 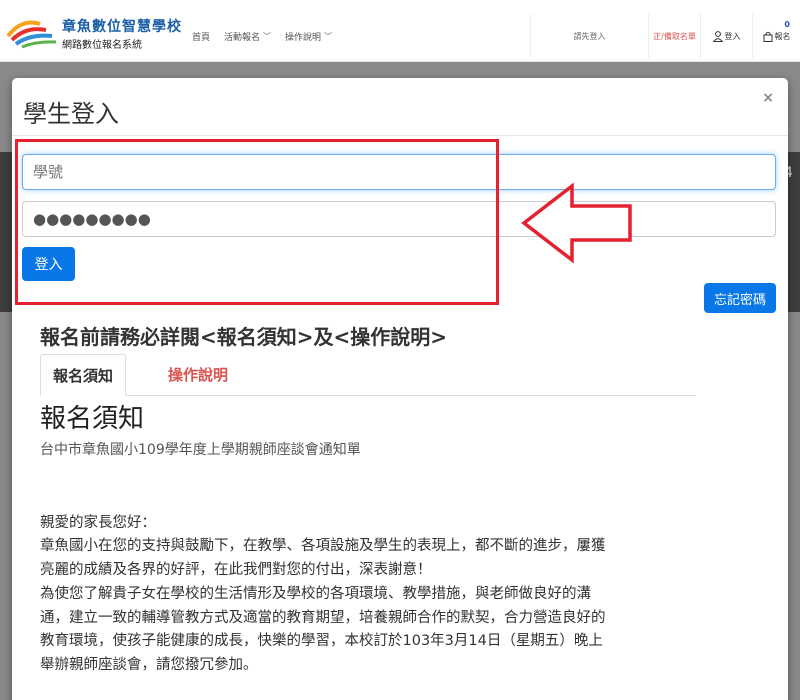 I want to click on nav-event-signup: 活動報名 ﹀, so click(x=247, y=36).